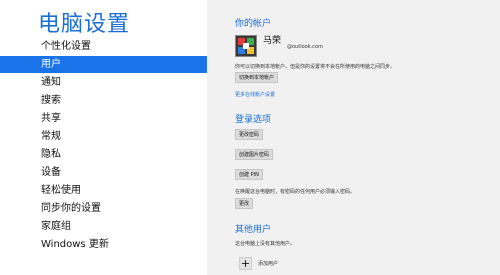  I want to click on other-users-description: 这台电脑上没有其他用户。, so click(265, 244).